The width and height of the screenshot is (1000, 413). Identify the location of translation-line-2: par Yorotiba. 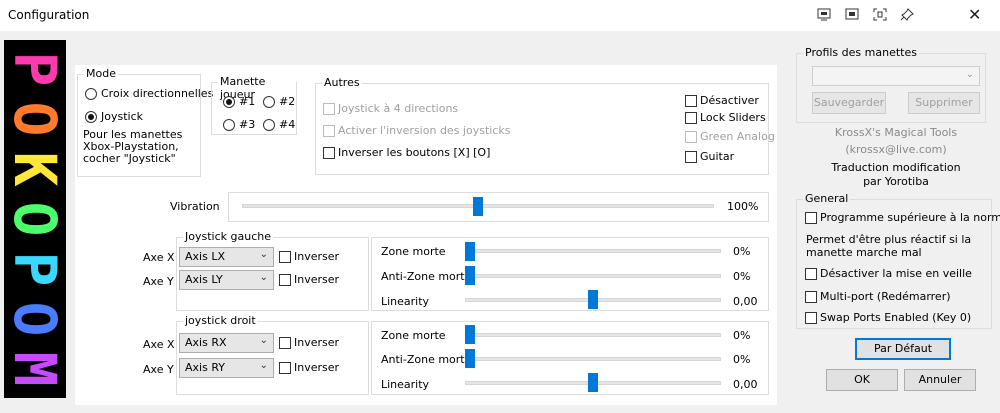
(896, 181).